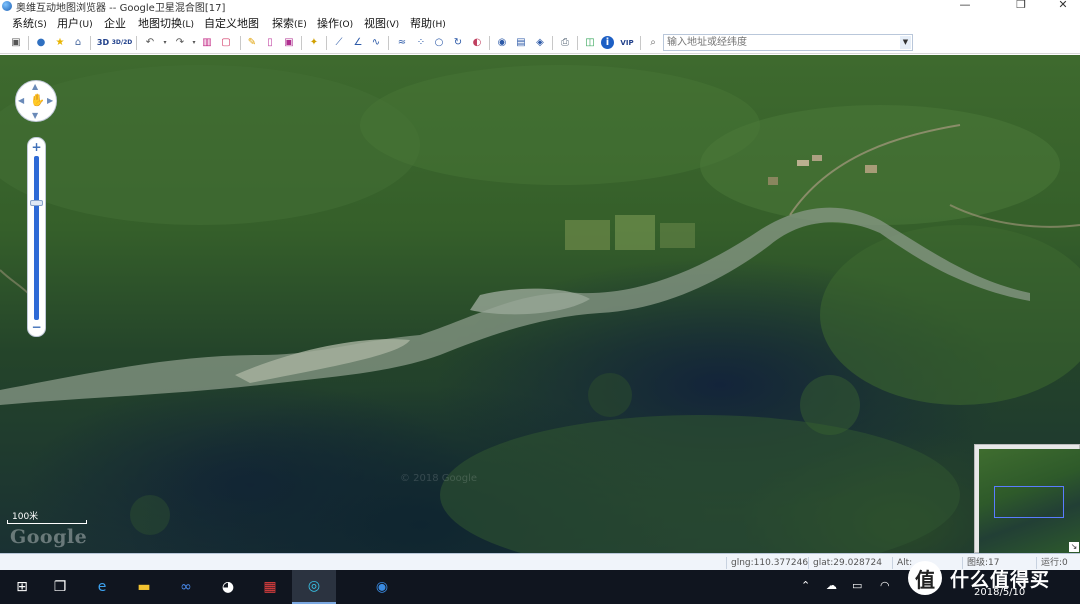 Image resolution: width=1080 pixels, height=604 pixels. I want to click on app-globe-icon, so click(7, 6).